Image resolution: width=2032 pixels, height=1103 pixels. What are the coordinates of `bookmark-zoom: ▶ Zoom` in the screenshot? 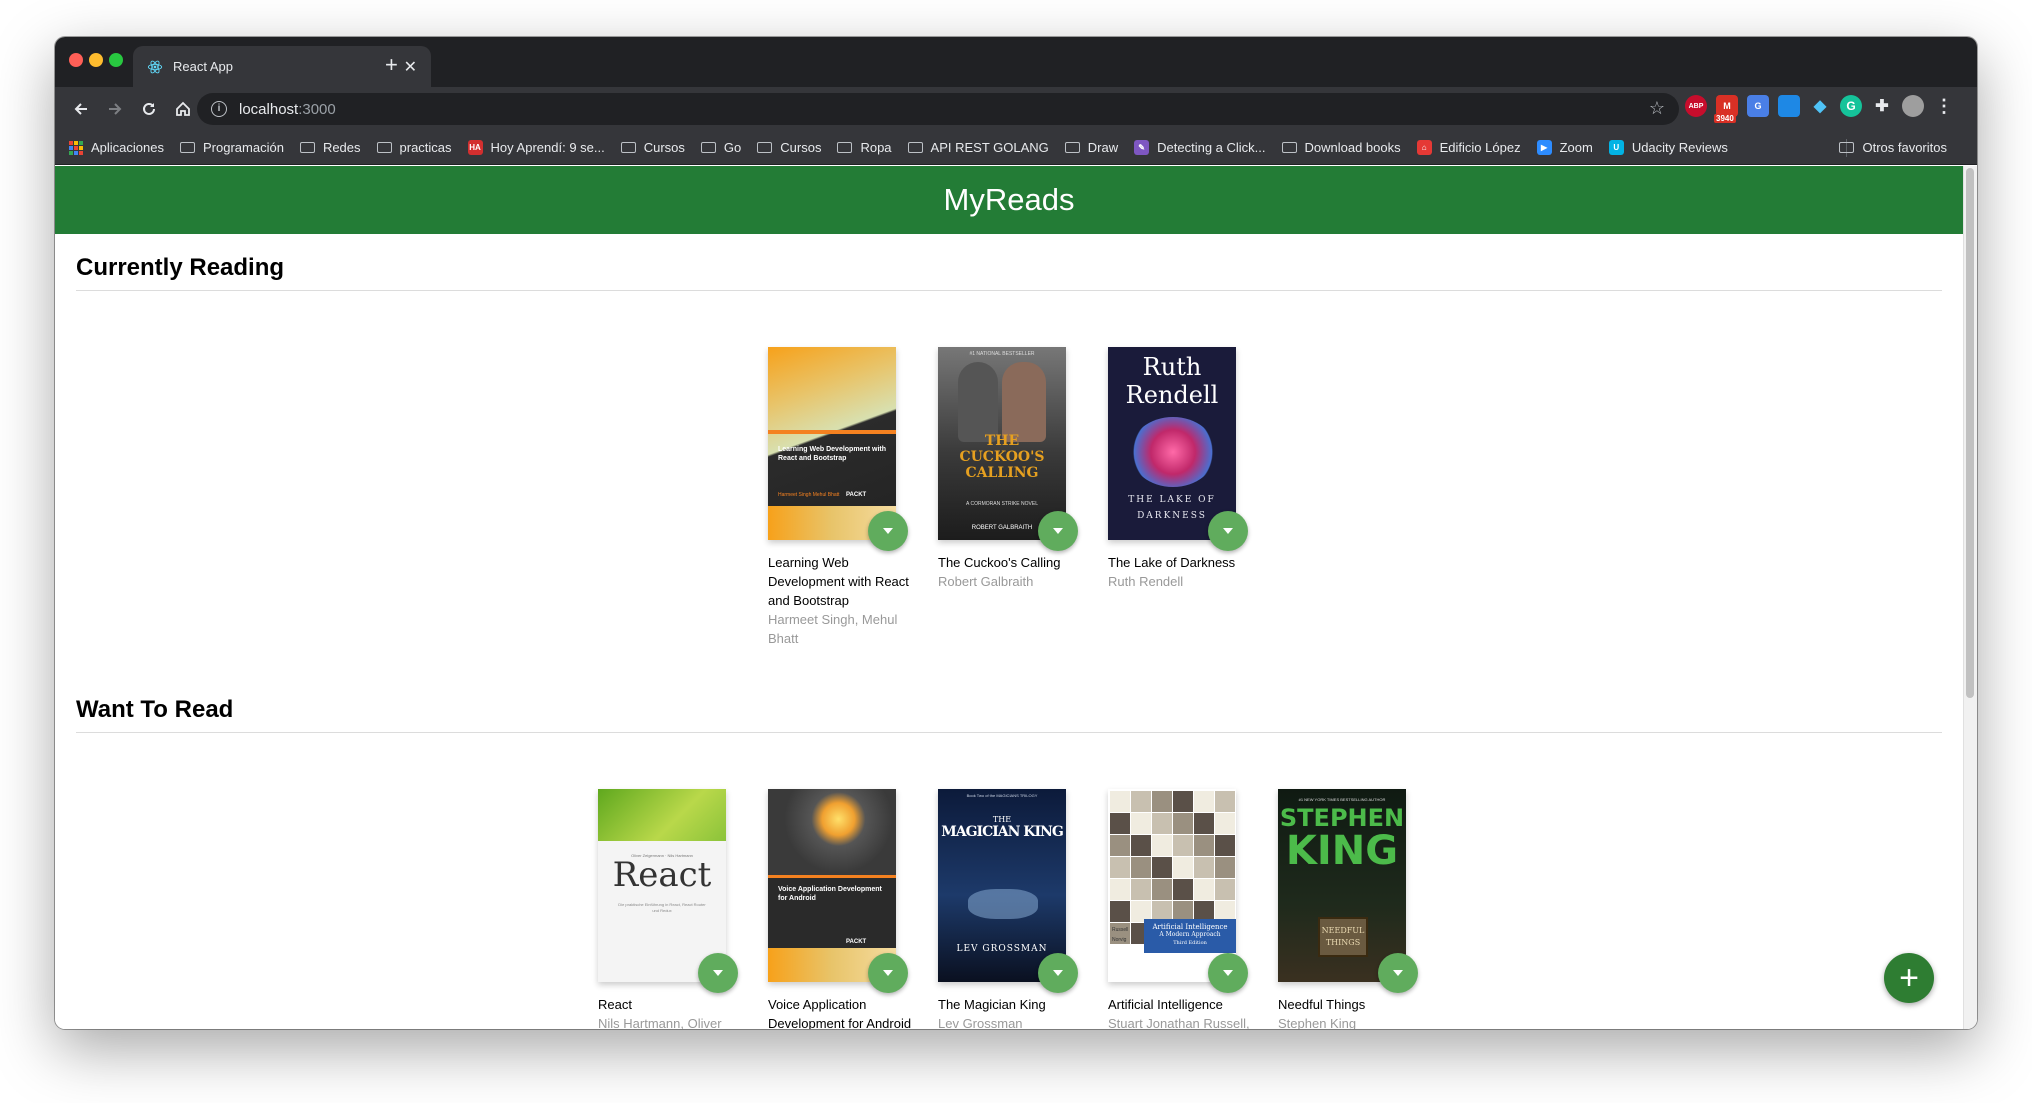 It's located at (1564, 147).